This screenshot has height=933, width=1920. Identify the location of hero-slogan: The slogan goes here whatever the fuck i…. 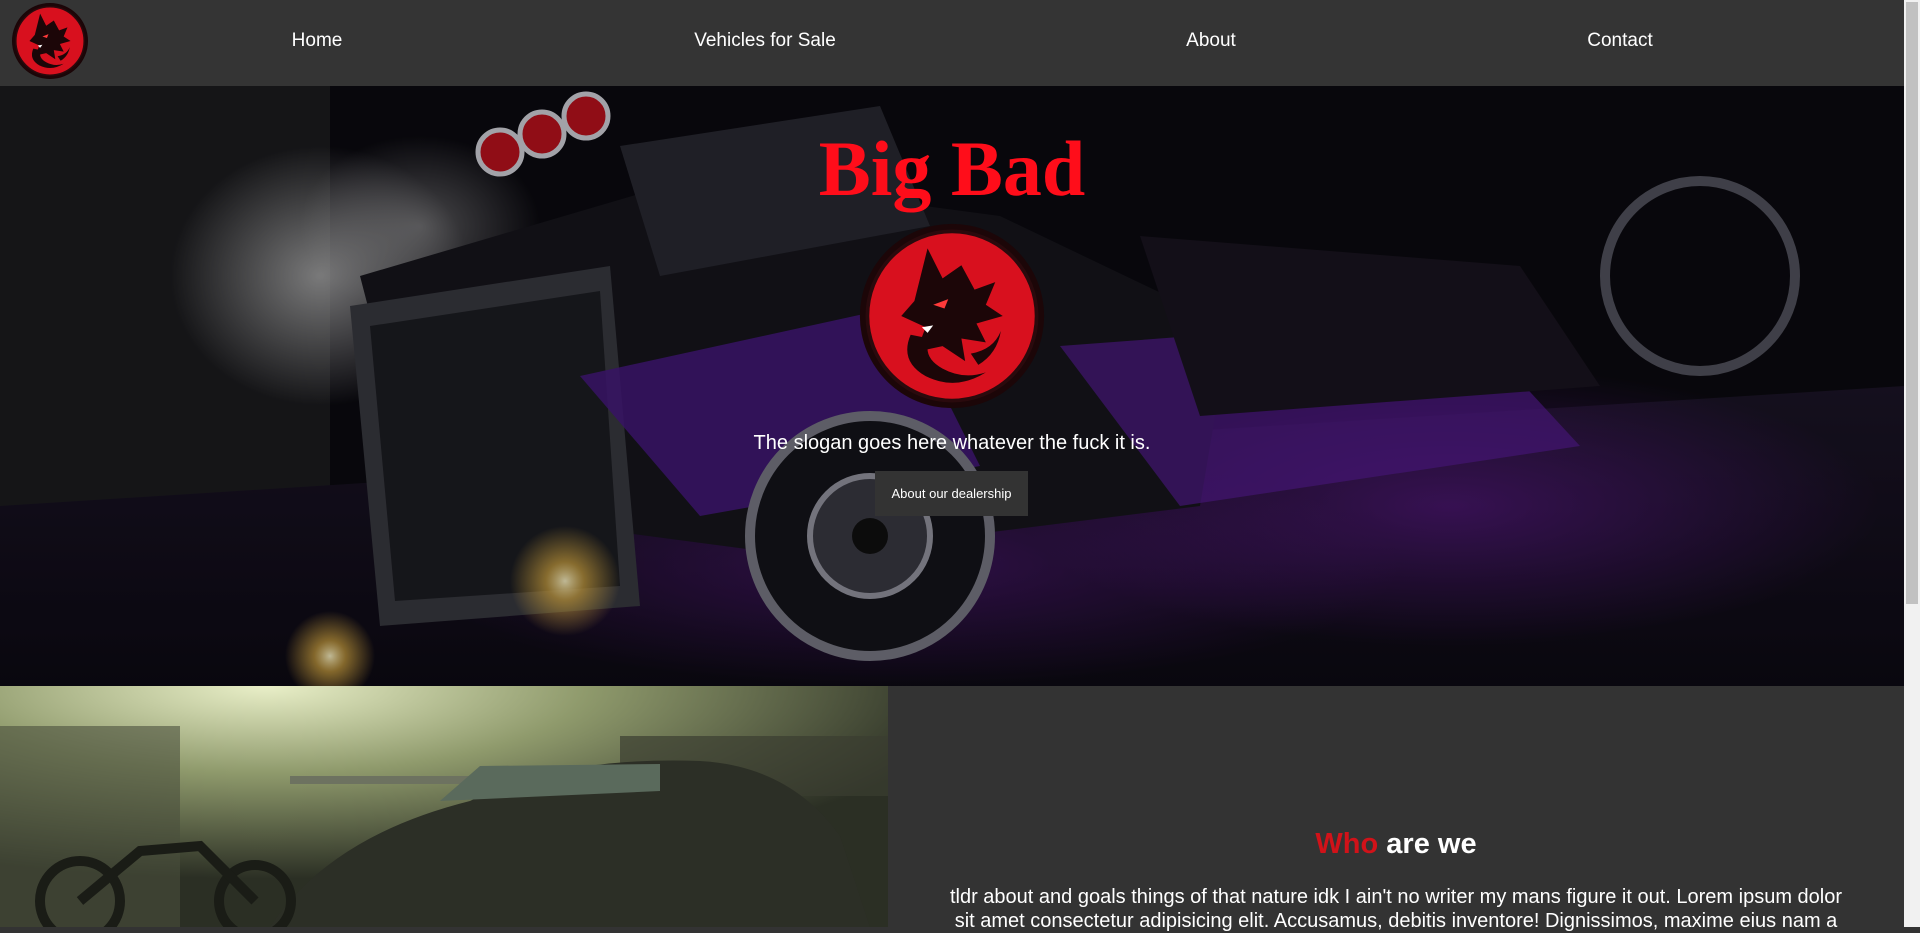
(952, 443).